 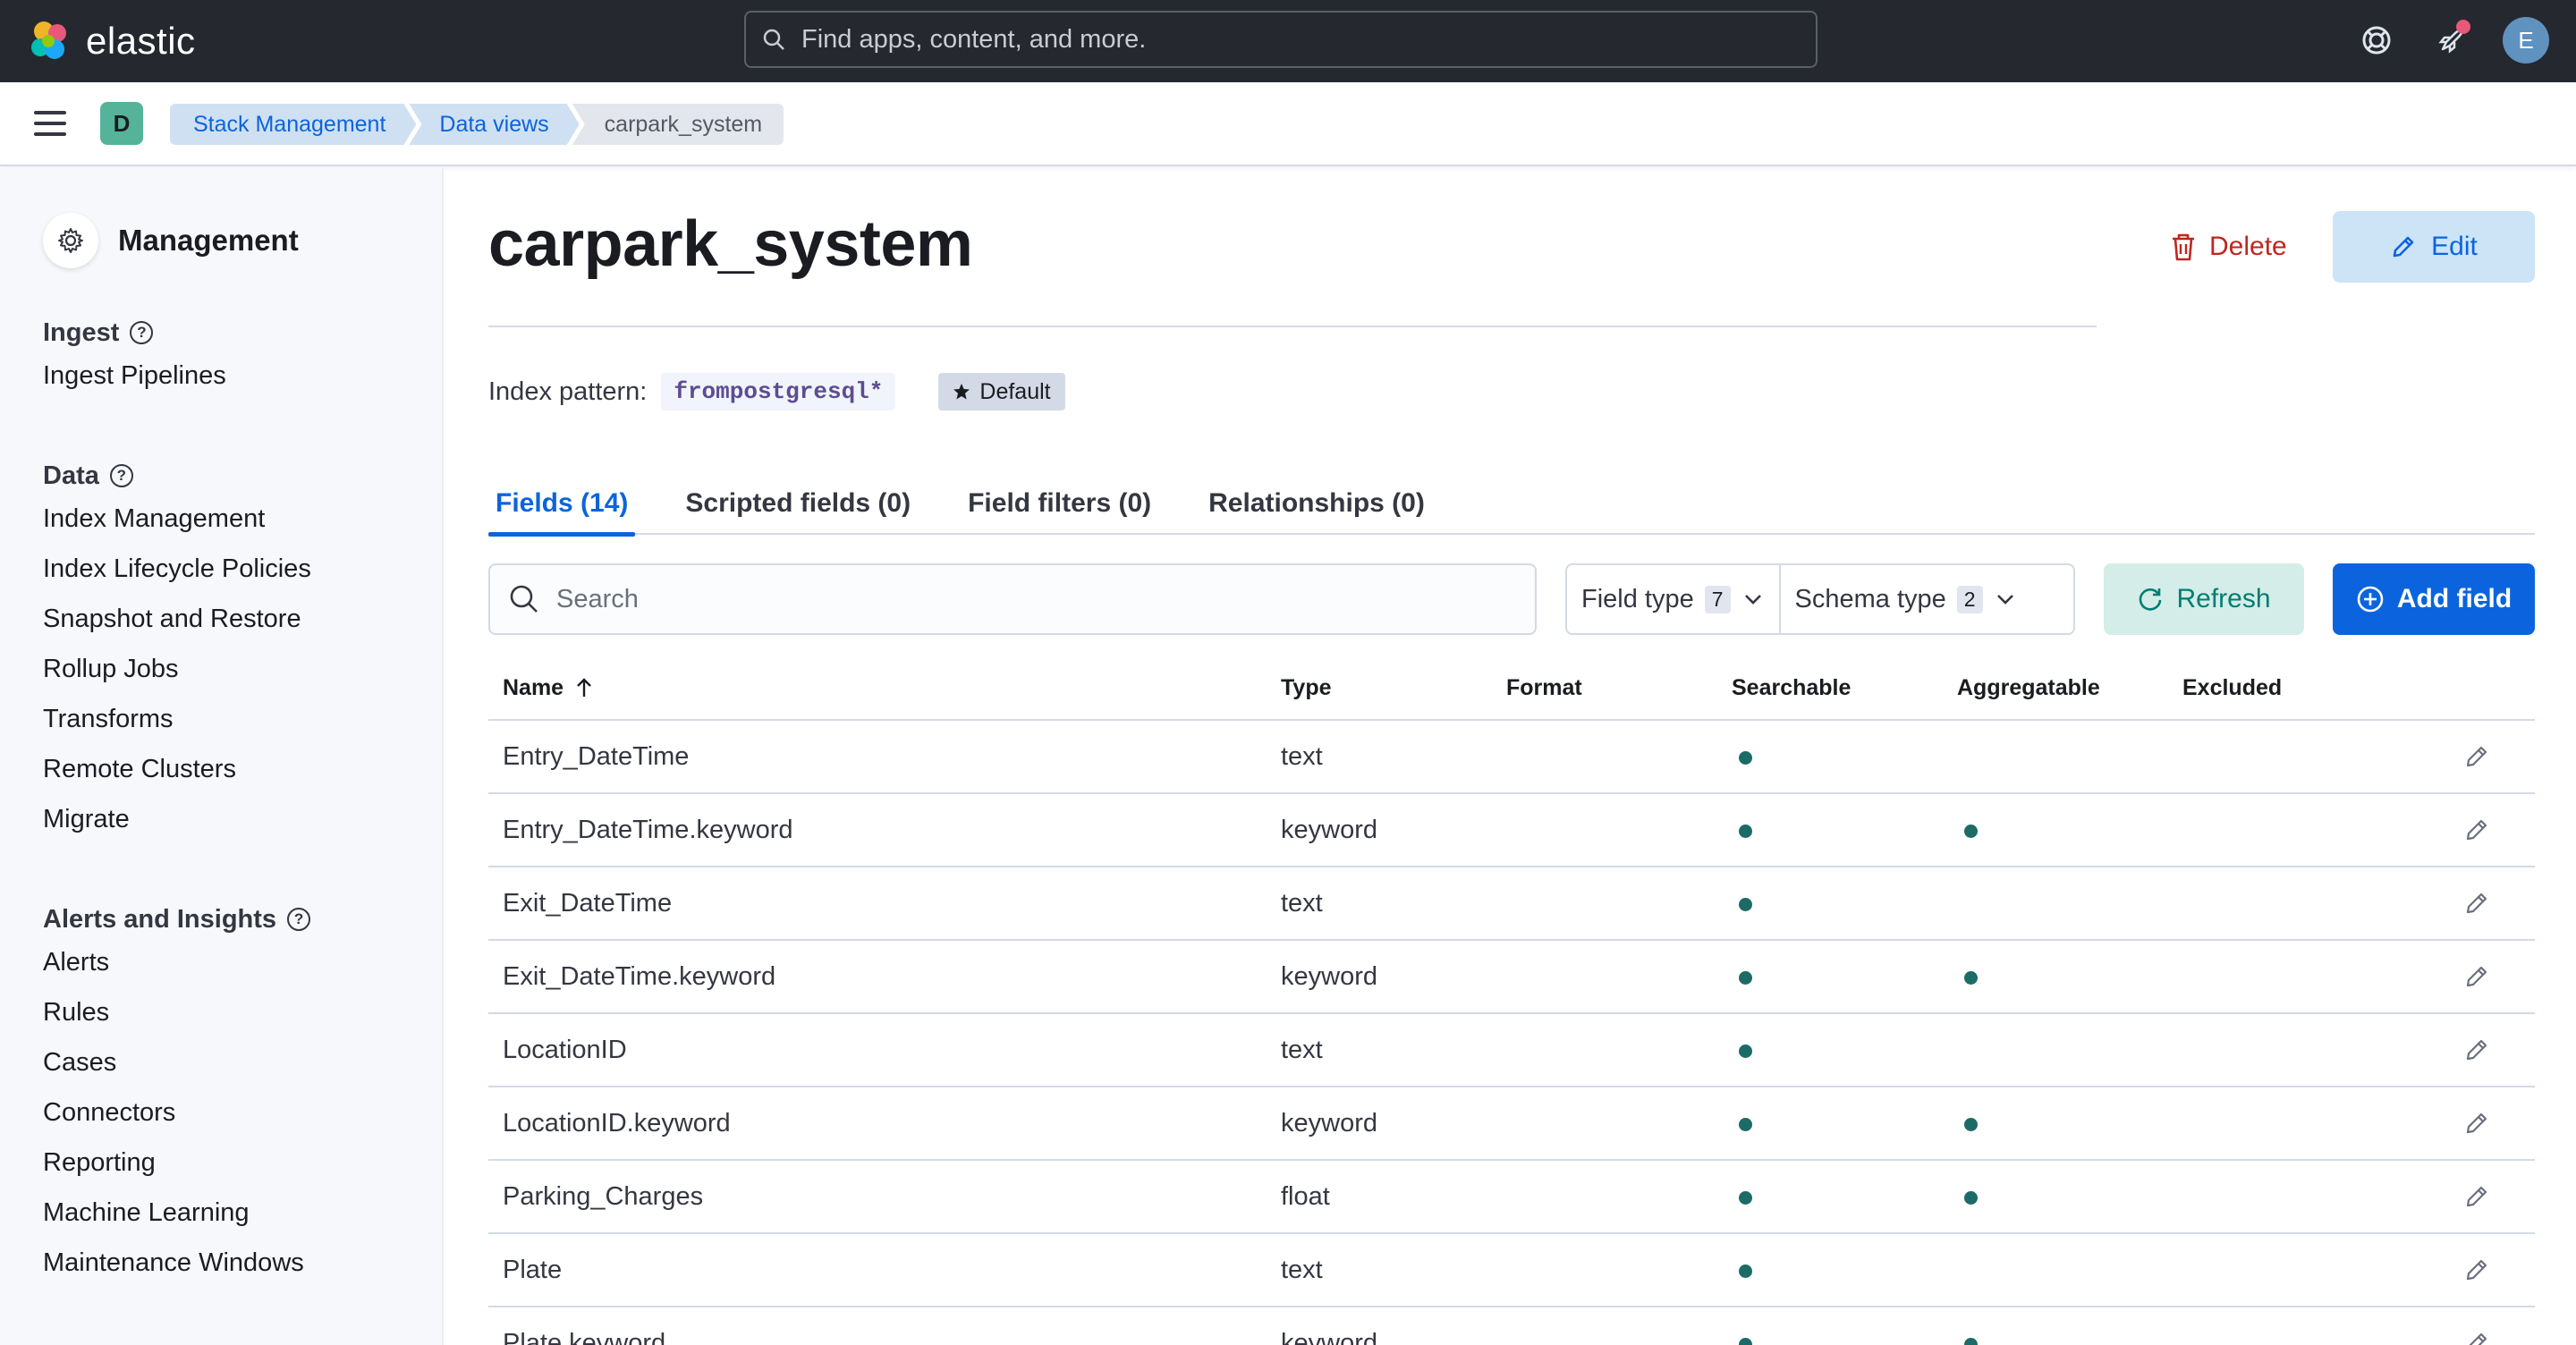 I want to click on sidebar-item-alerts: Alerts, so click(x=176, y=962).